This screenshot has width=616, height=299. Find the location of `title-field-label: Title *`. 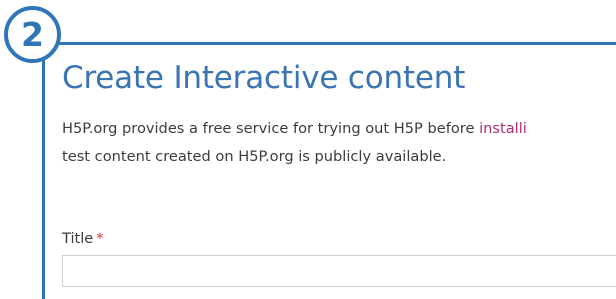

title-field-label: Title * is located at coordinates (83, 238).